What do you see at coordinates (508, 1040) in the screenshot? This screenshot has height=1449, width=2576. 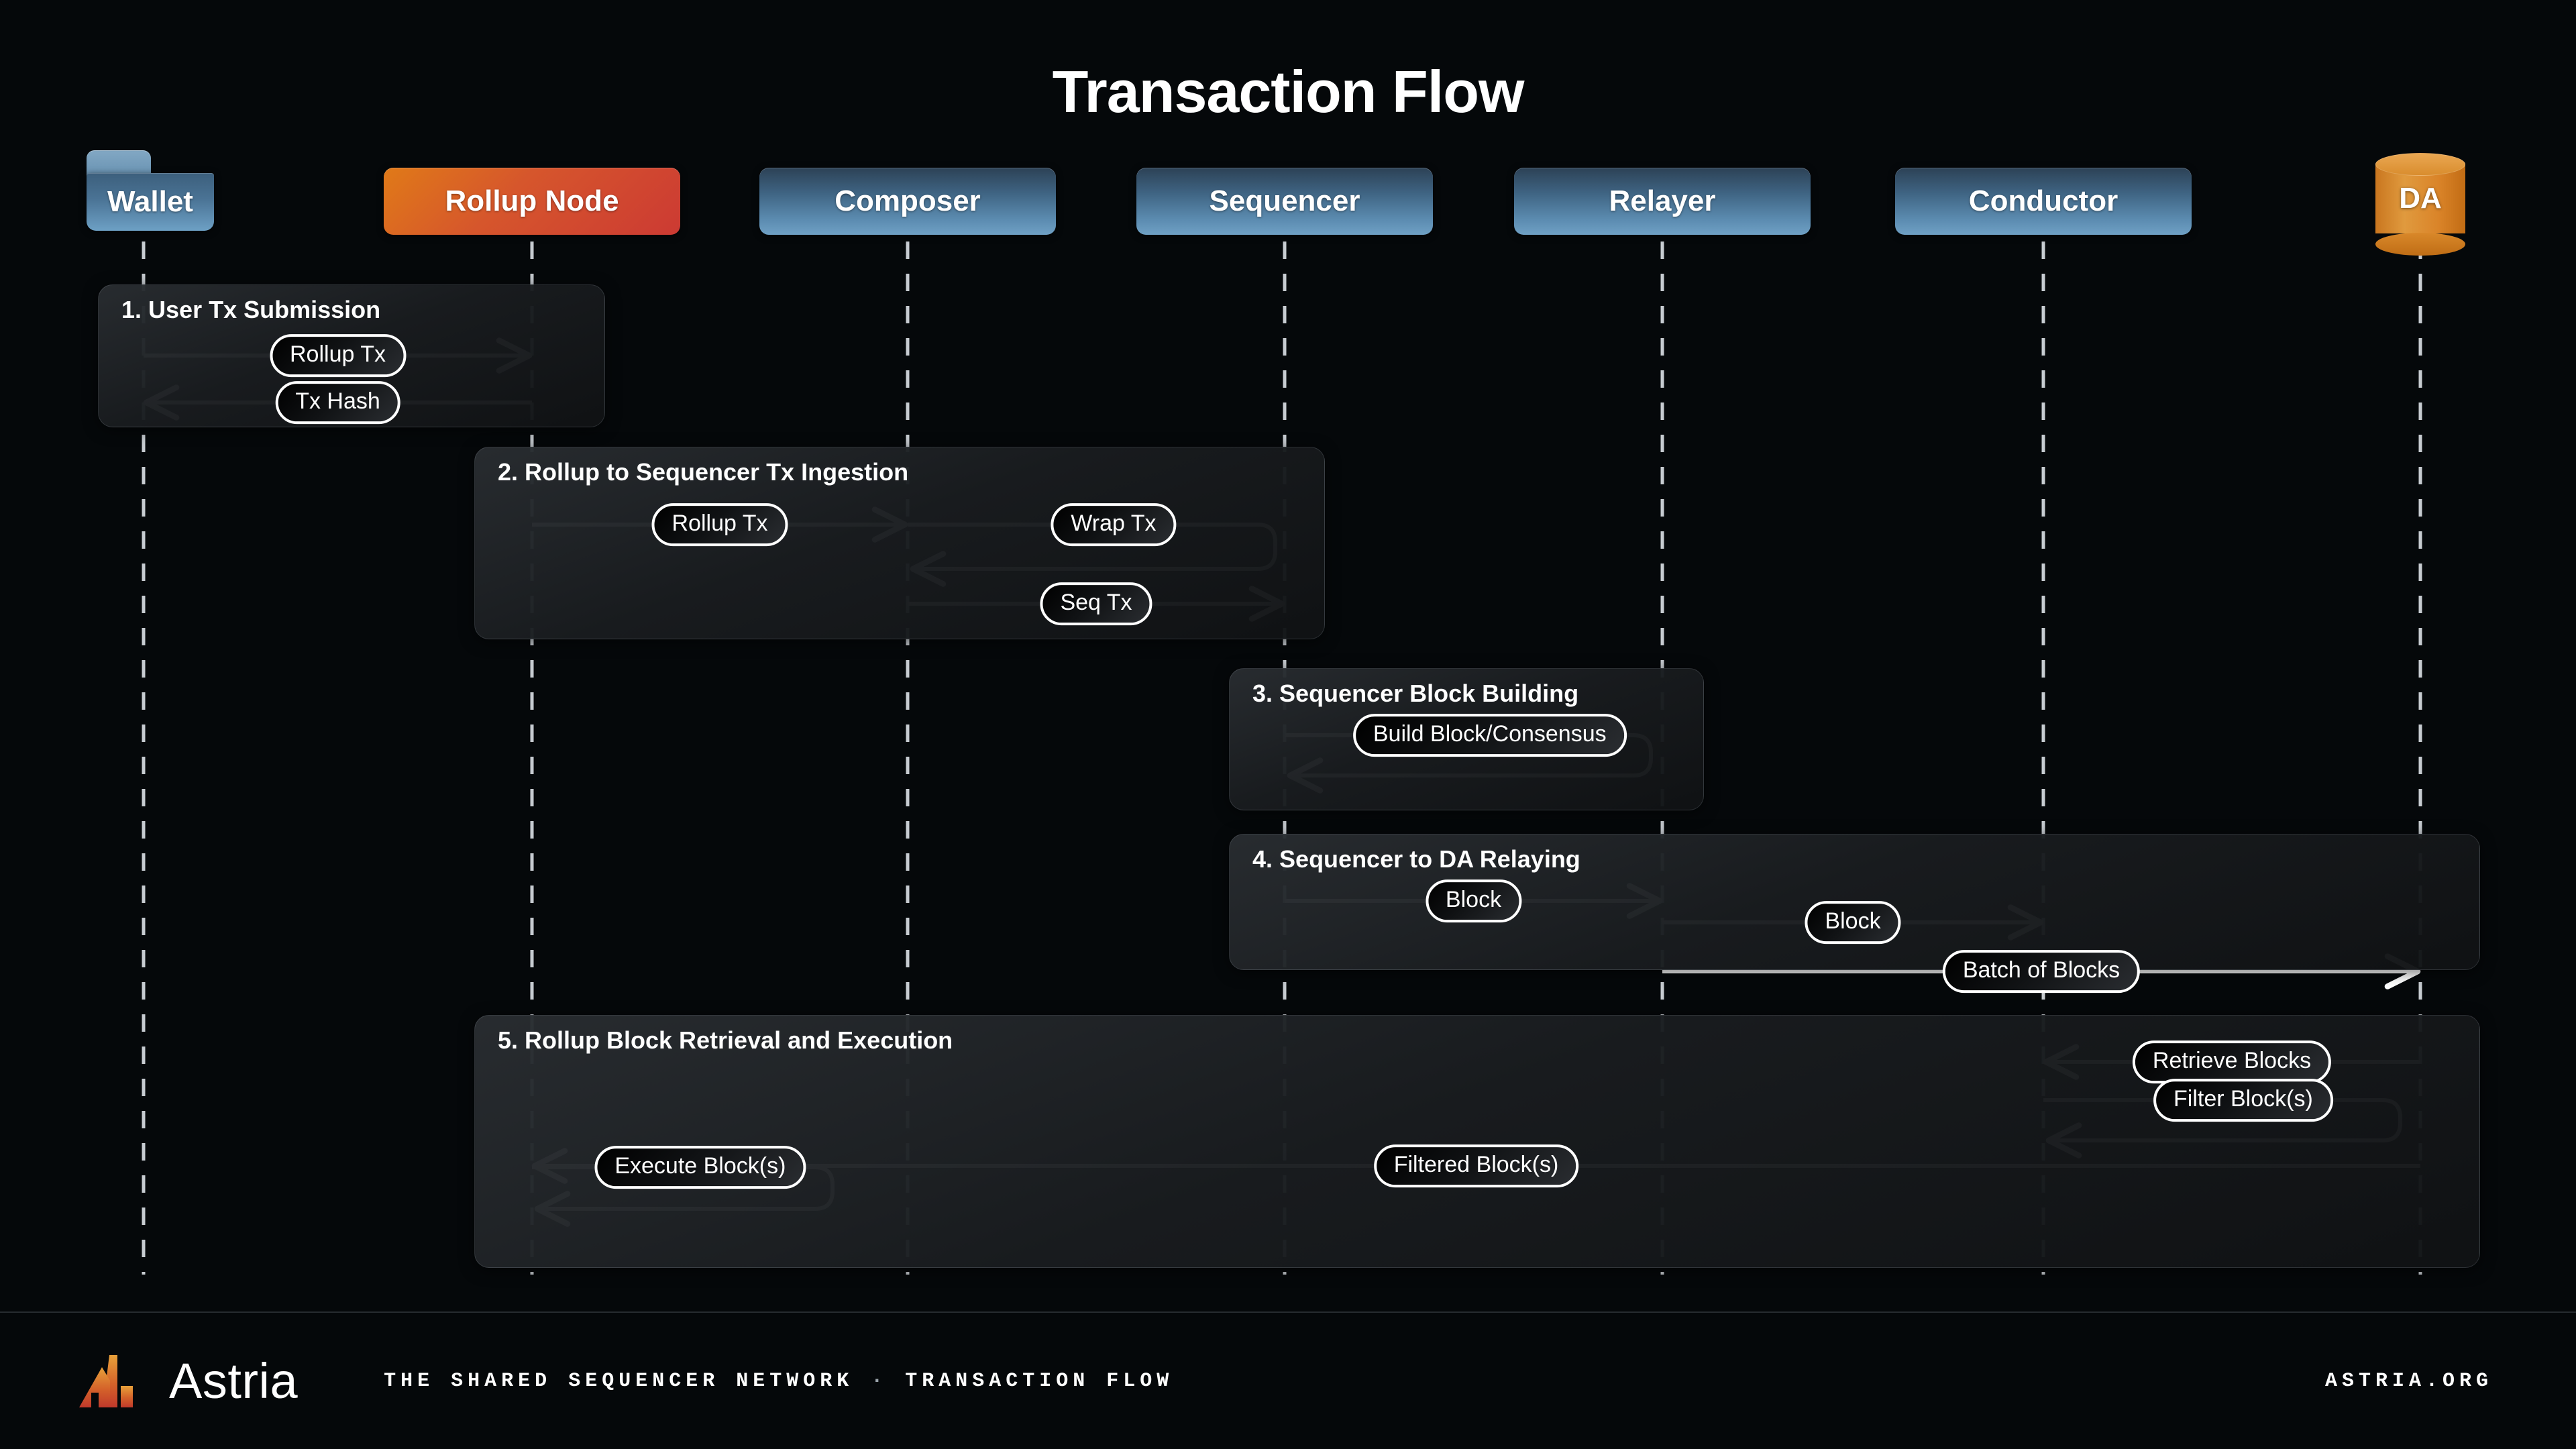 I see `group-number-5: 5.` at bounding box center [508, 1040].